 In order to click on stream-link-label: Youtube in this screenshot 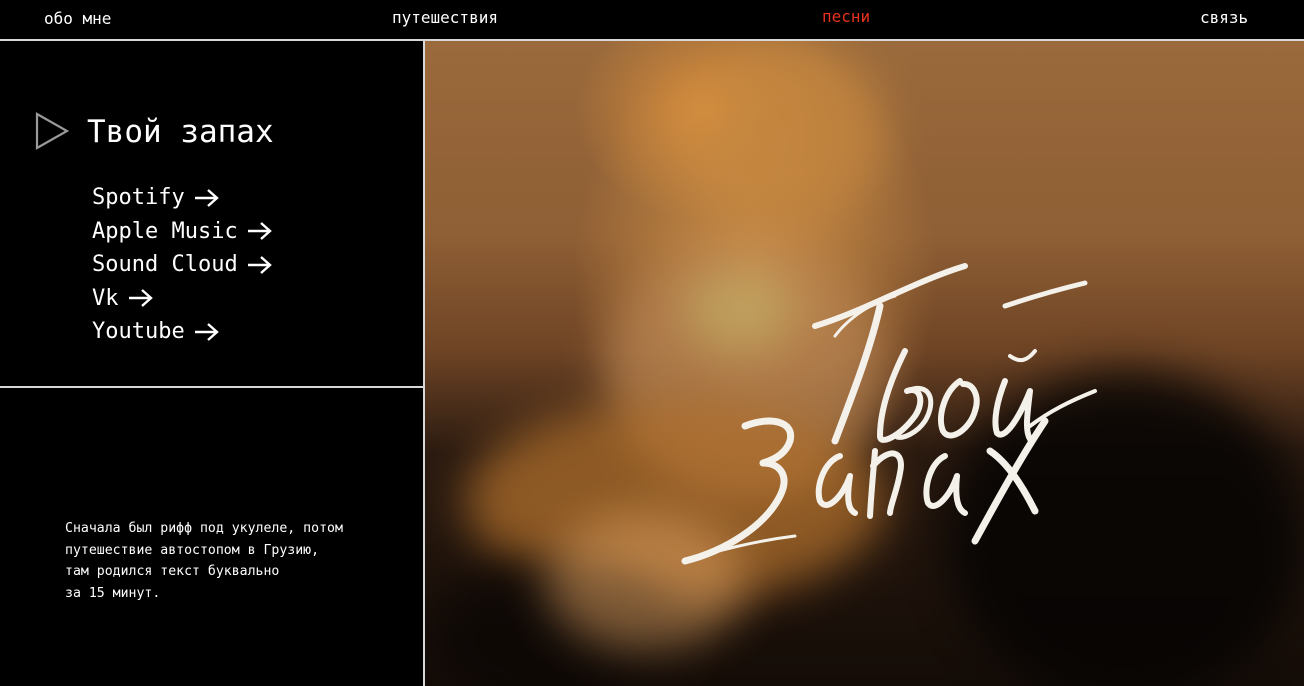, I will do `click(138, 332)`.